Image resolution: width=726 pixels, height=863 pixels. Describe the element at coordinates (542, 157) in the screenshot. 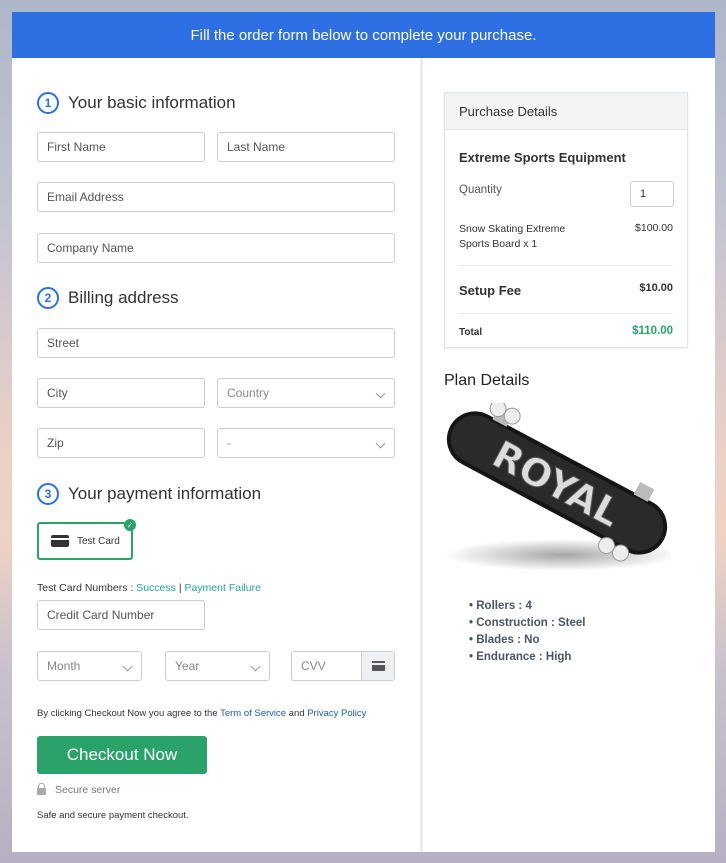

I see `product-name: Extreme Sports Equipment` at that location.